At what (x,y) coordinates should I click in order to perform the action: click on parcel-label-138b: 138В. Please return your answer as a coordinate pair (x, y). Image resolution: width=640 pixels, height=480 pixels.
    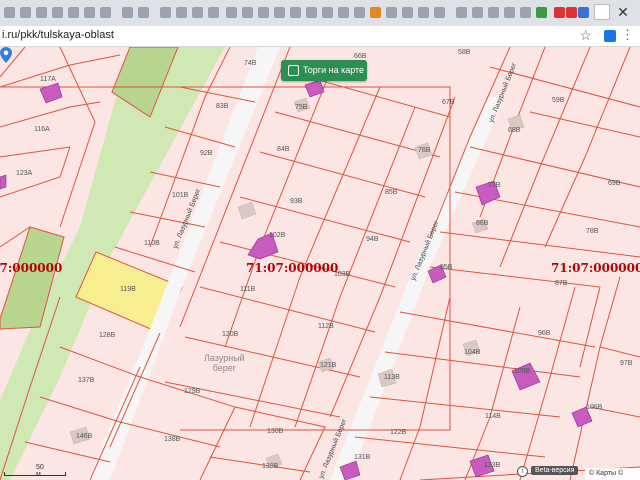
    Looking at the image, I should click on (172, 439).